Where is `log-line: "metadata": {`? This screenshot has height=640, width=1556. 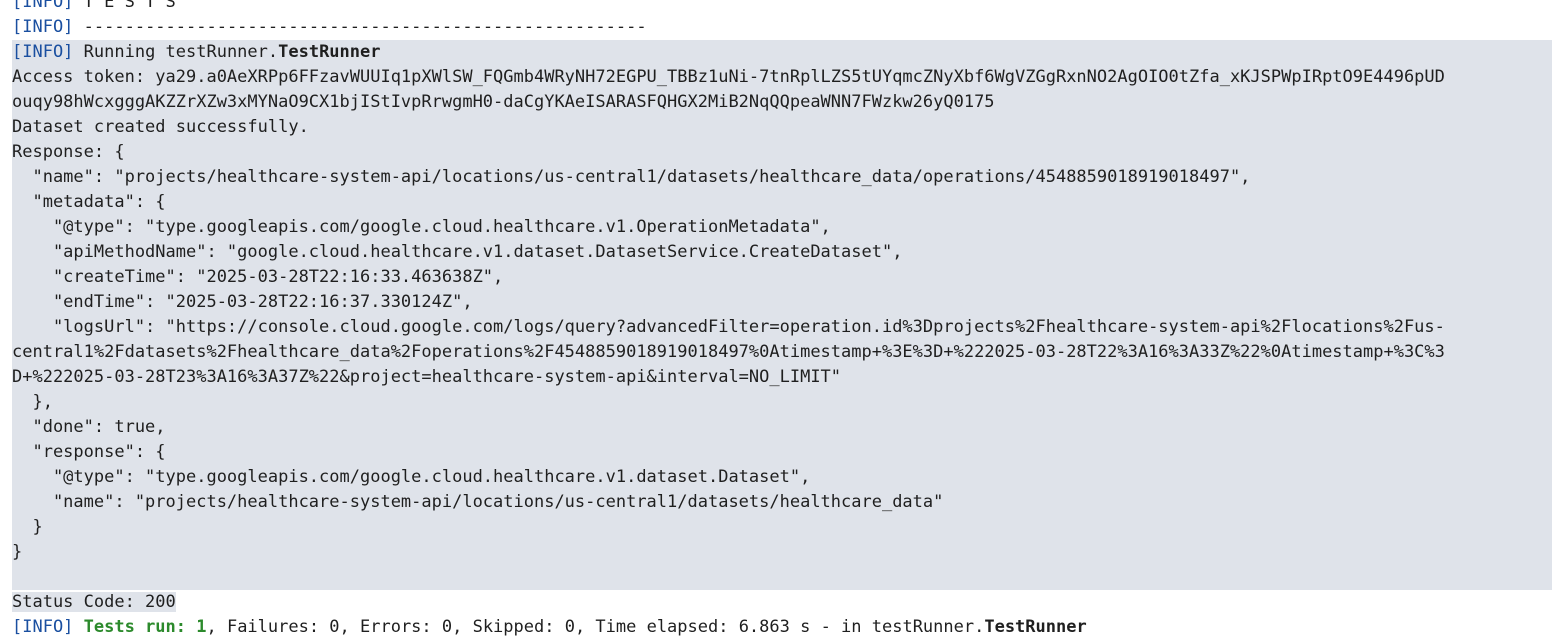
log-line: "metadata": { is located at coordinates (782, 202).